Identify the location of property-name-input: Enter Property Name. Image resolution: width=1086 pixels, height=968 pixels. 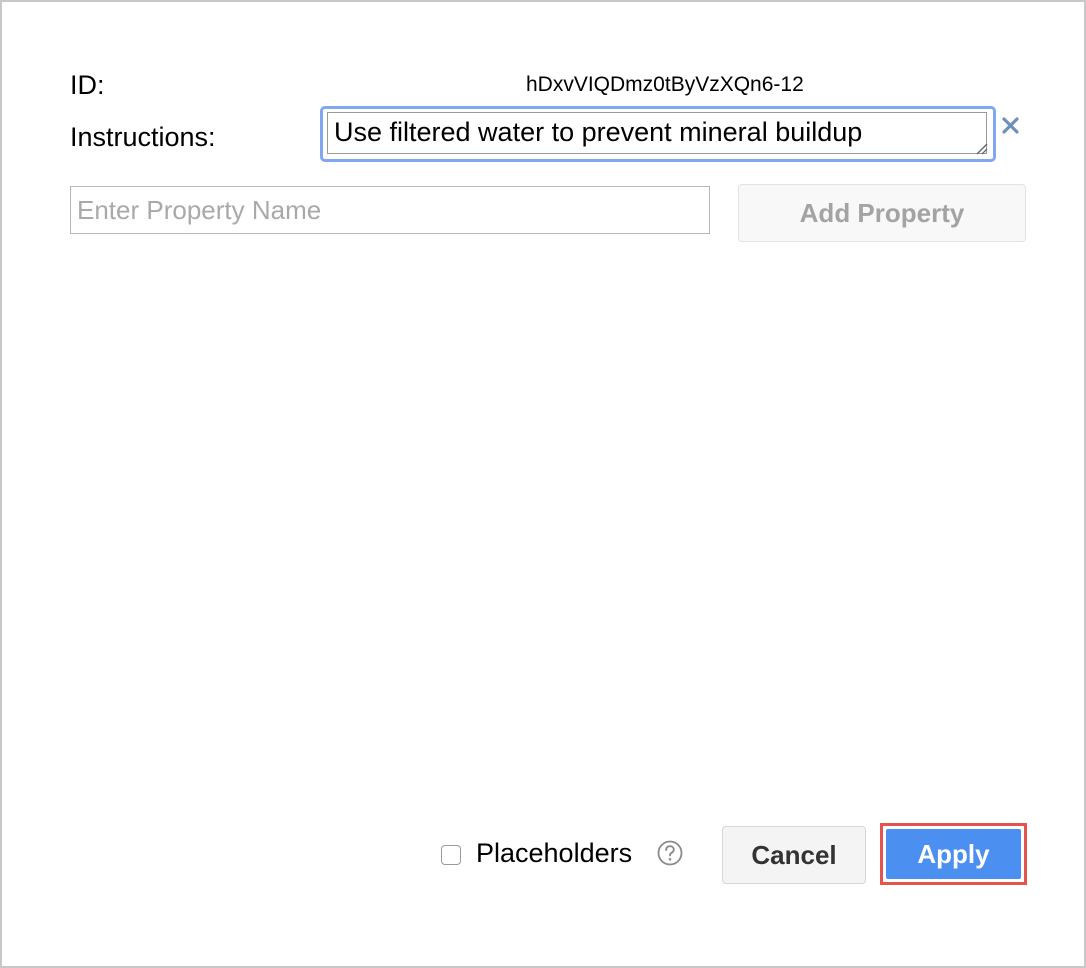
(390, 210).